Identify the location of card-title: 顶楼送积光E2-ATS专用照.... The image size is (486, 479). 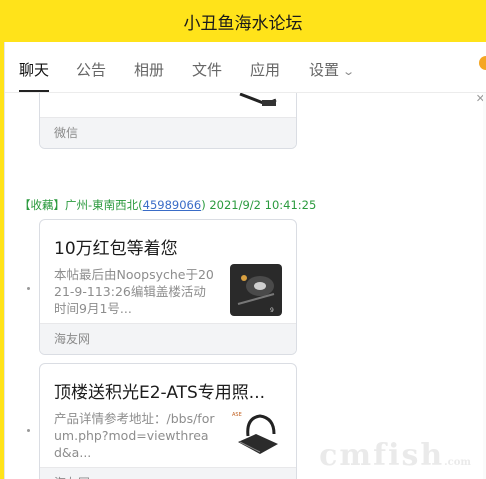
(160, 393).